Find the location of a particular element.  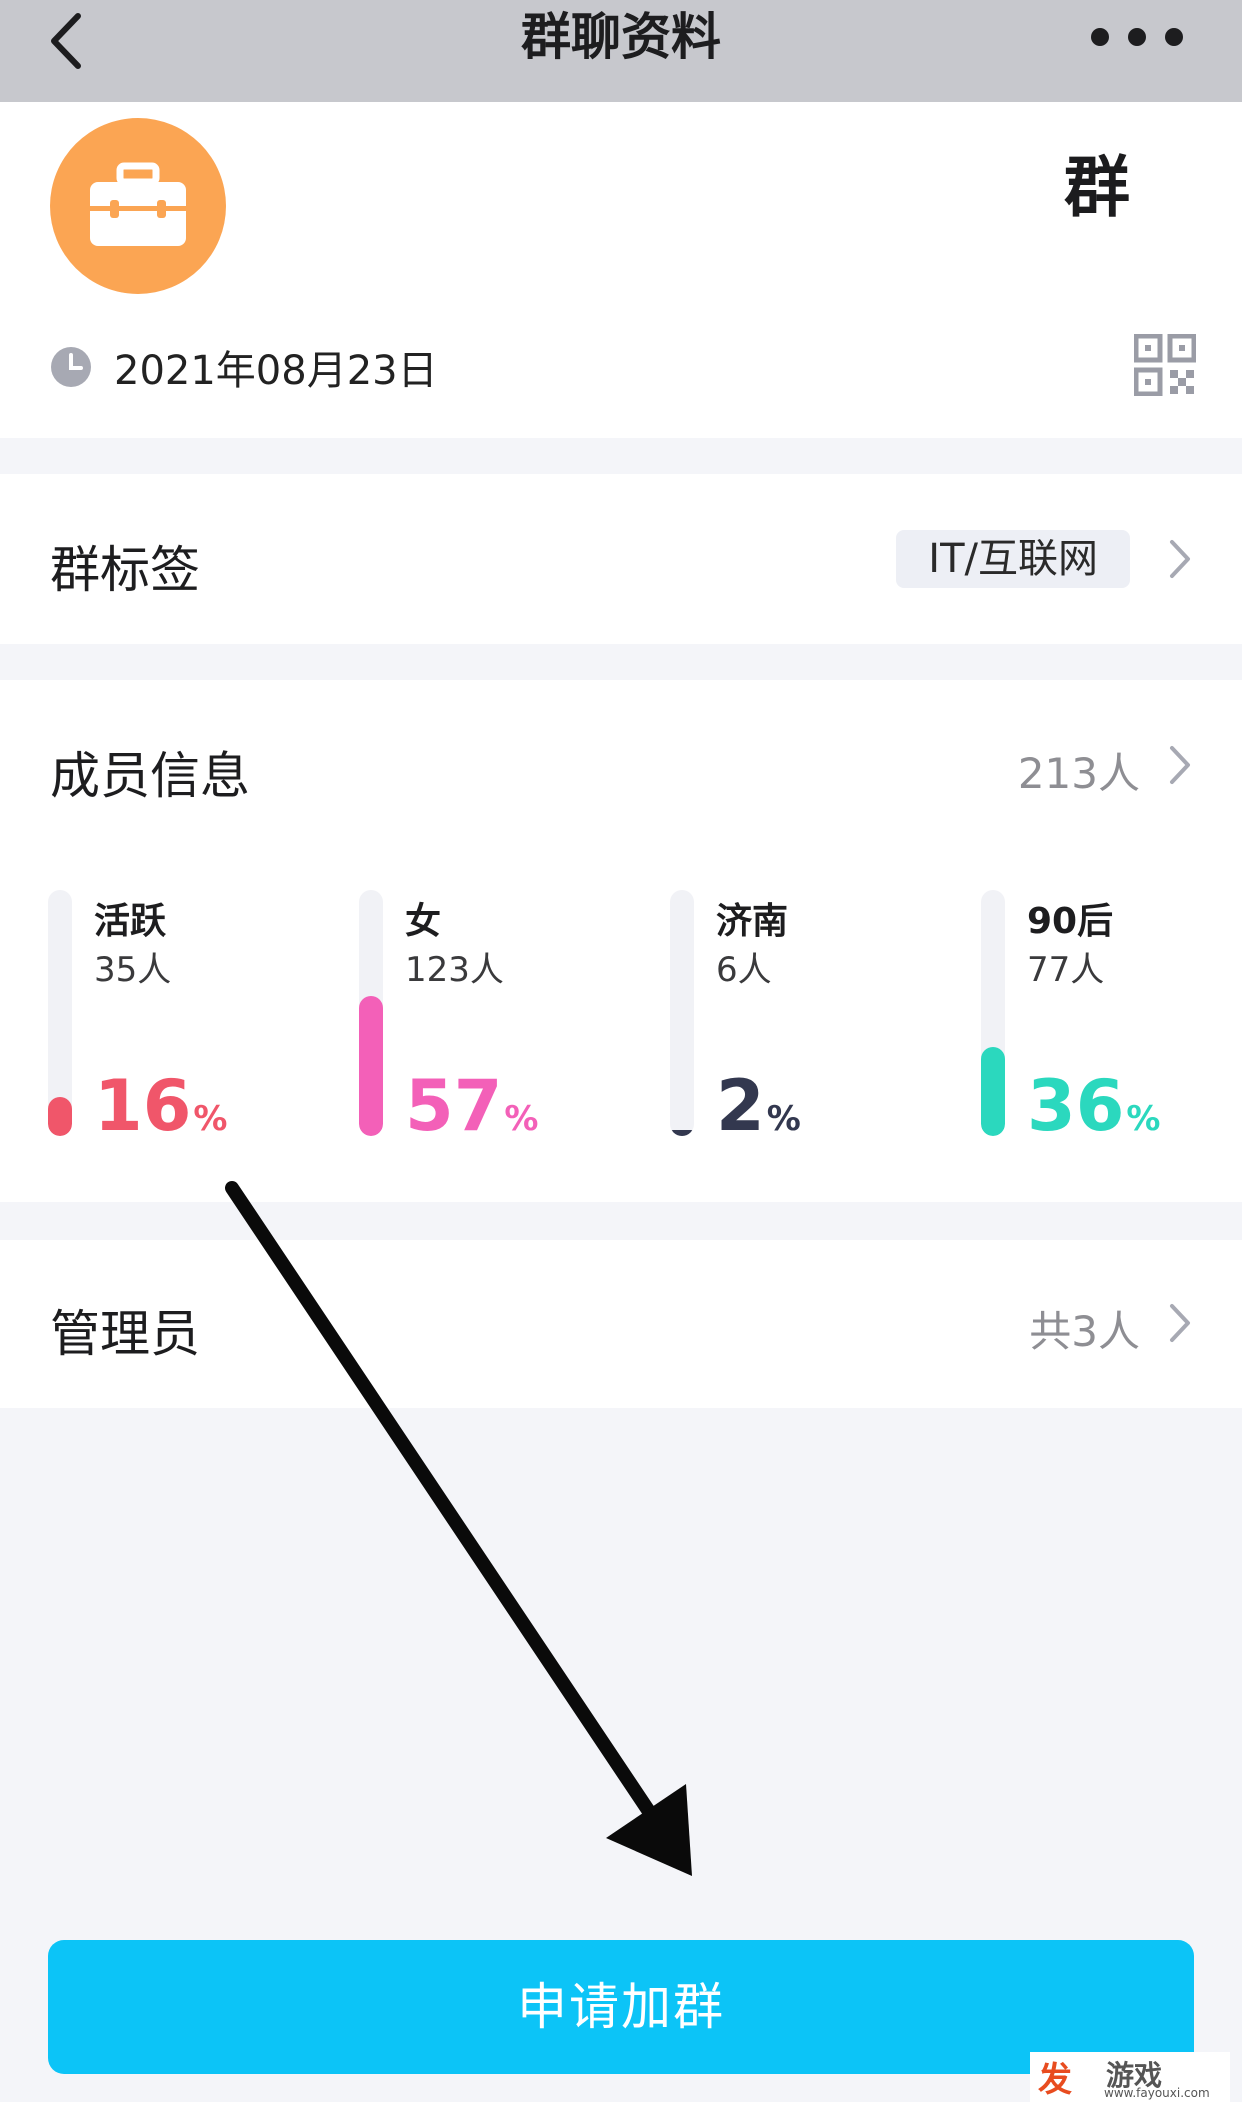

stat-age-group: 90后 77人 36% is located at coordinates (1111, 1020).